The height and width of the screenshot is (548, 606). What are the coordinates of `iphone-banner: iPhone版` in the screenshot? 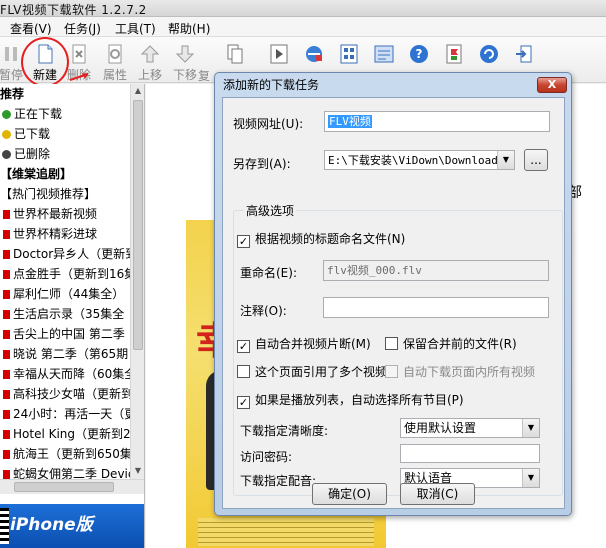 It's located at (72, 526).